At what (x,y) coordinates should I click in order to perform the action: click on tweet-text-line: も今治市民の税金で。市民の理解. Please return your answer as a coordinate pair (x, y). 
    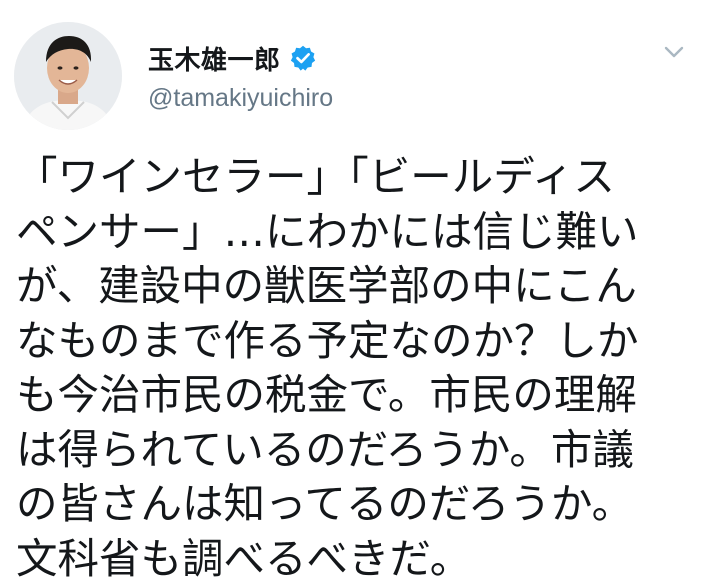
    Looking at the image, I should click on (356, 395).